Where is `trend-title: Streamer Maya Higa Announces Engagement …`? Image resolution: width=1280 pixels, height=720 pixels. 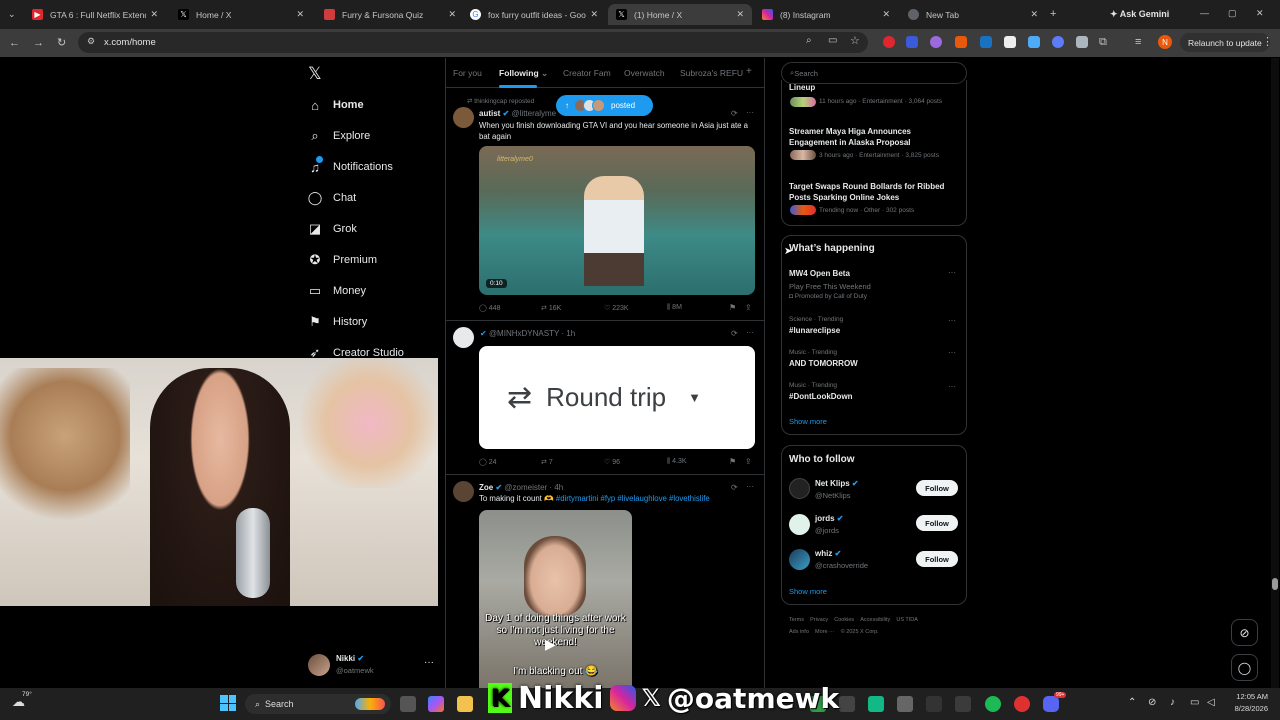
trend-title: Streamer Maya Higa Announces Engagement … is located at coordinates (874, 137).